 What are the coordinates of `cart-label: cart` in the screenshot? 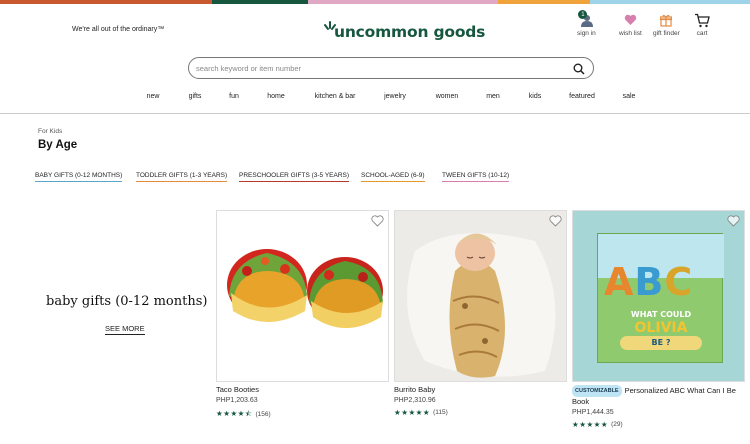 It's located at (702, 33).